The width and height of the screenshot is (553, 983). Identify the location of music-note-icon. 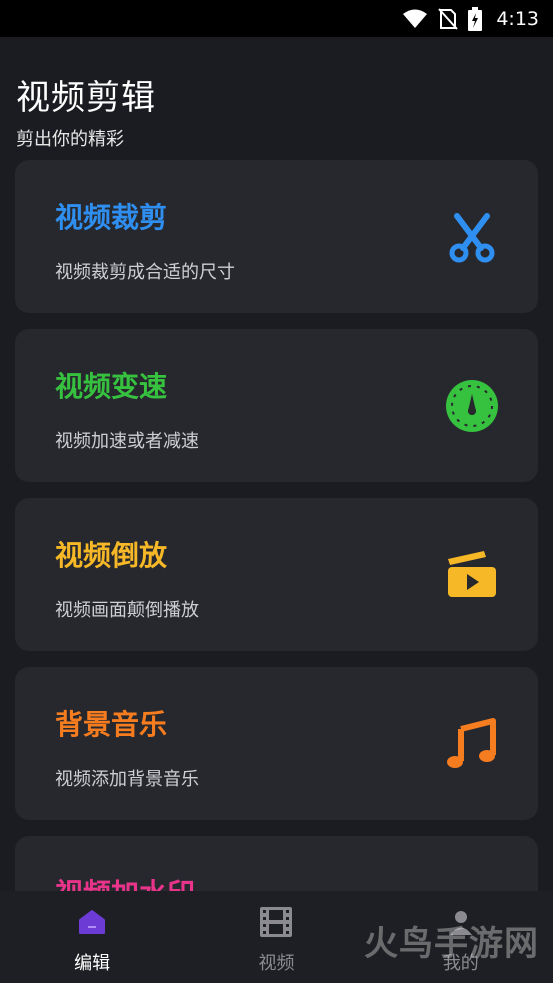
(472, 744).